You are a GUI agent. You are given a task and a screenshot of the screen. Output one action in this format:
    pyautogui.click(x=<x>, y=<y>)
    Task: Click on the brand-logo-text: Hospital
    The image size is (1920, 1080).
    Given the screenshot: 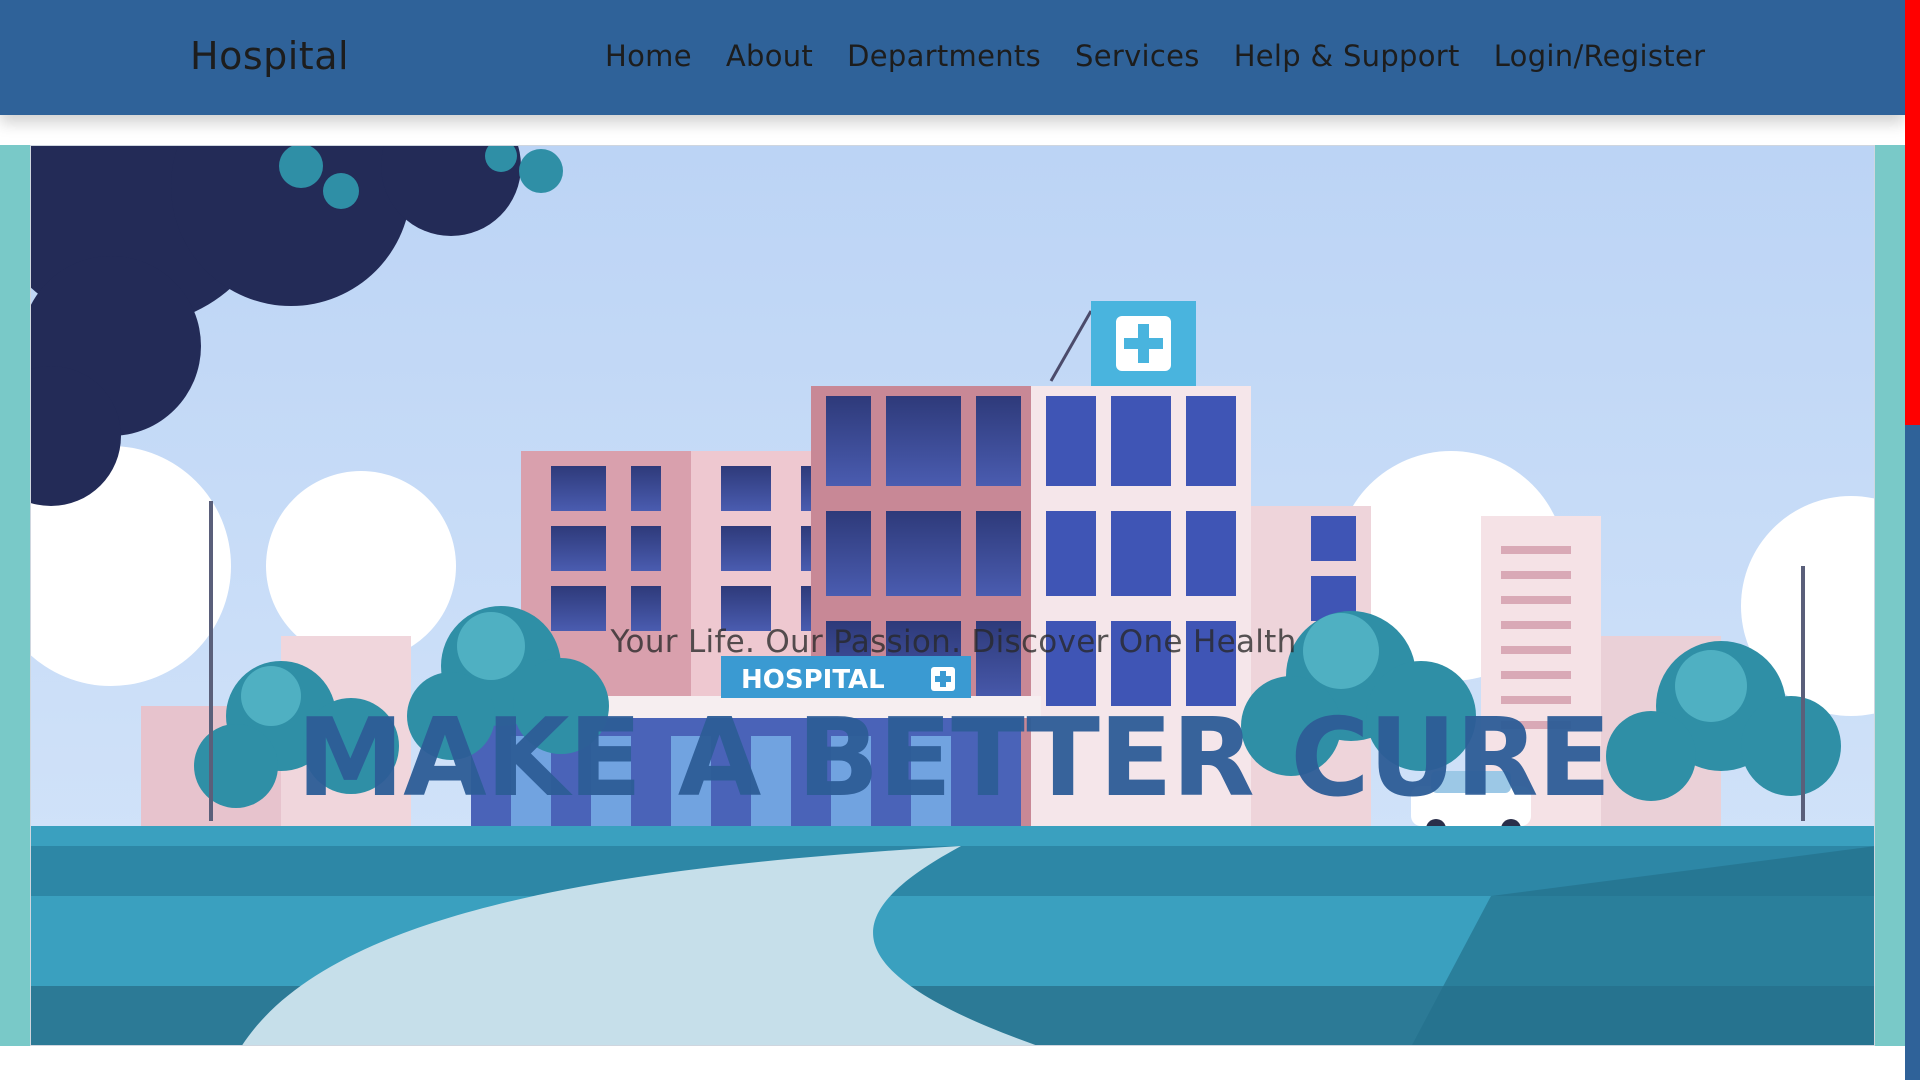 What is the action you would take?
    pyautogui.click(x=269, y=56)
    